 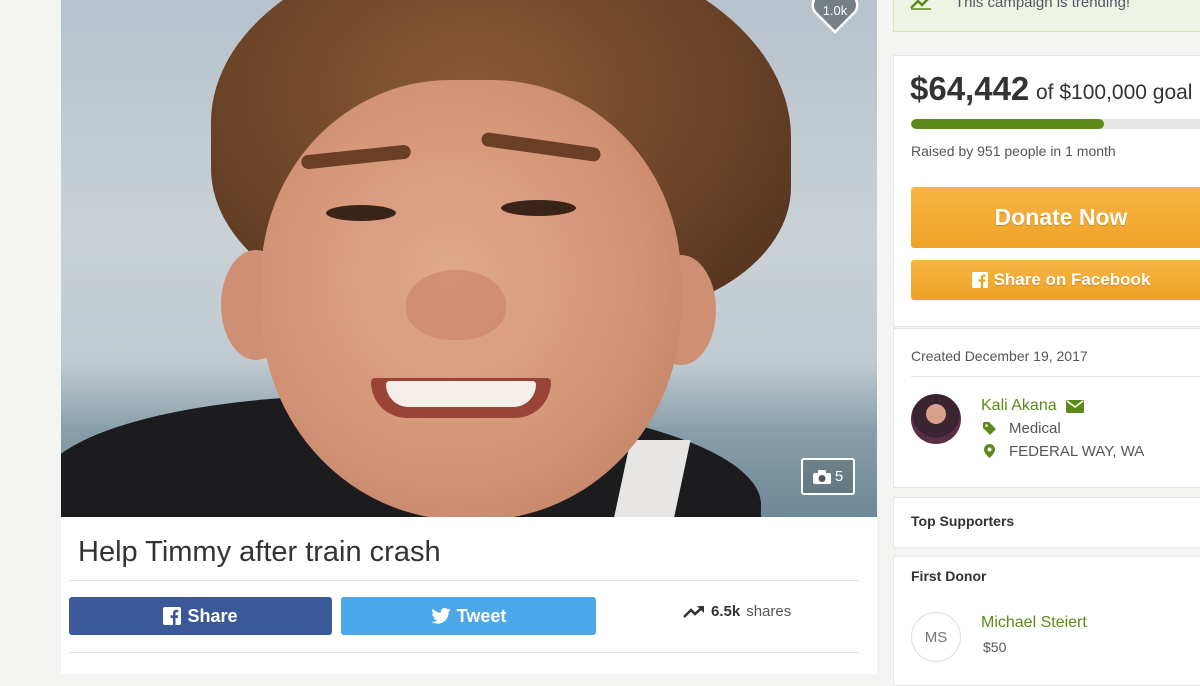 I want to click on share-on-facebook-button: Share on Facebook, so click(x=1055, y=280).